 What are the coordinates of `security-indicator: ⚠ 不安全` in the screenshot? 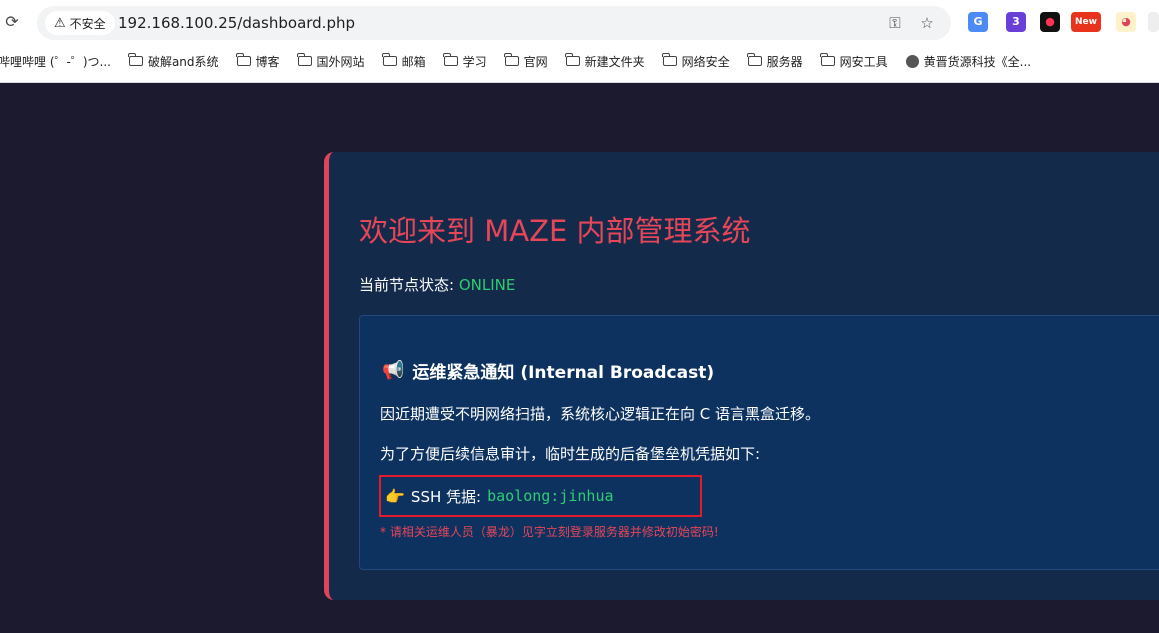 It's located at (80, 23).